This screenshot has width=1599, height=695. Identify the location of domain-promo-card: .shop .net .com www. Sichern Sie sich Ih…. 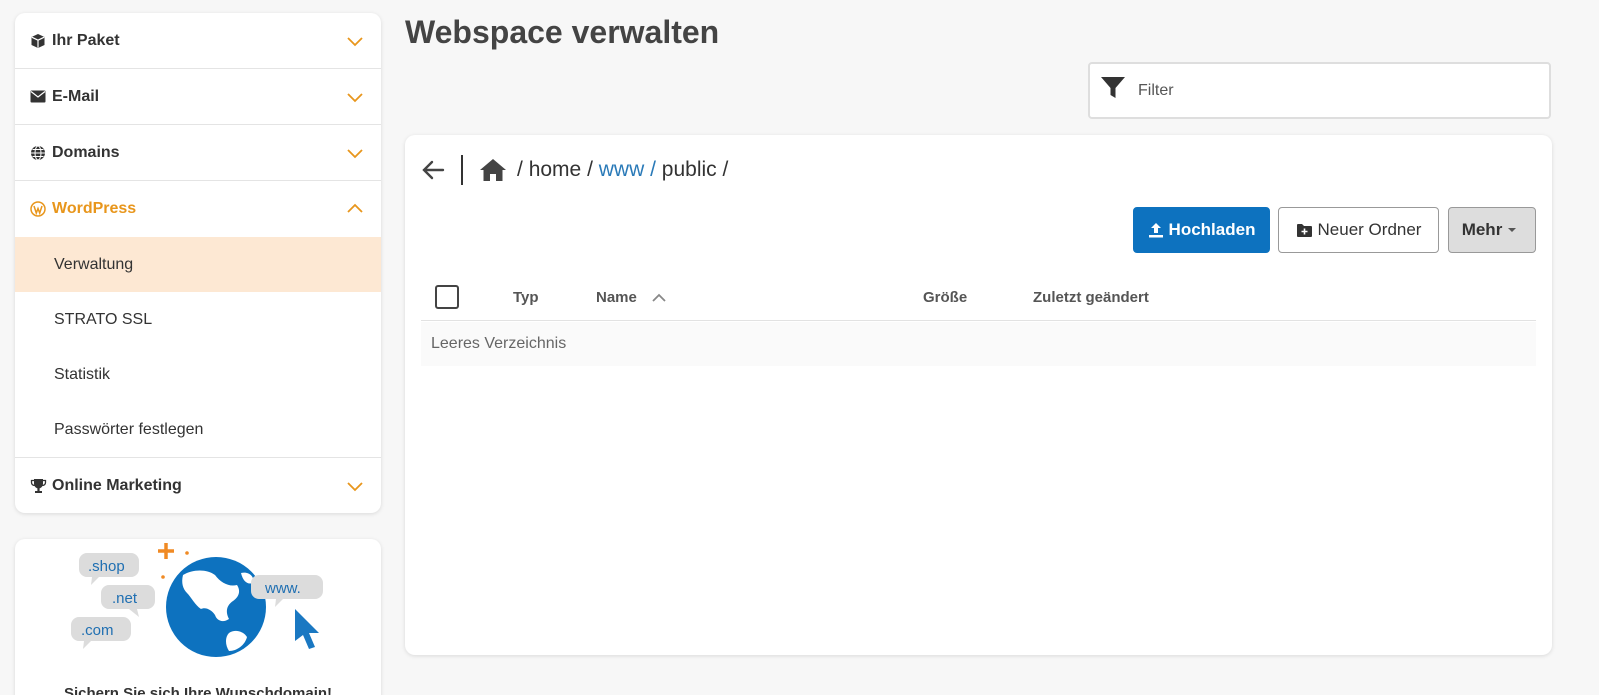
(198, 617).